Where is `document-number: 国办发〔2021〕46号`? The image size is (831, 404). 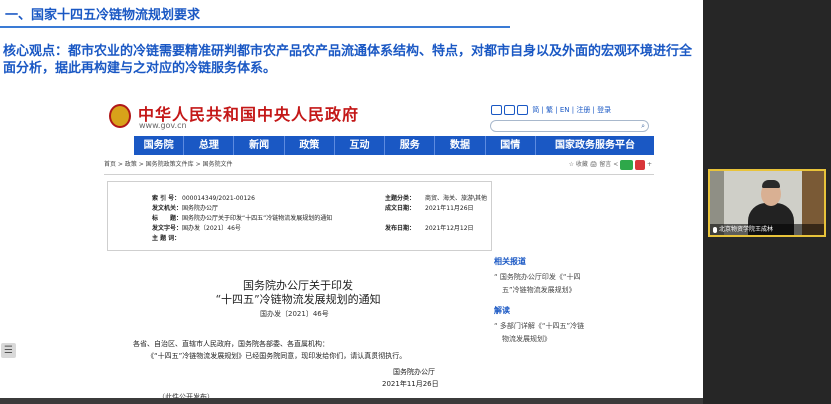
document-number: 国办发〔2021〕46号 is located at coordinates (294, 314).